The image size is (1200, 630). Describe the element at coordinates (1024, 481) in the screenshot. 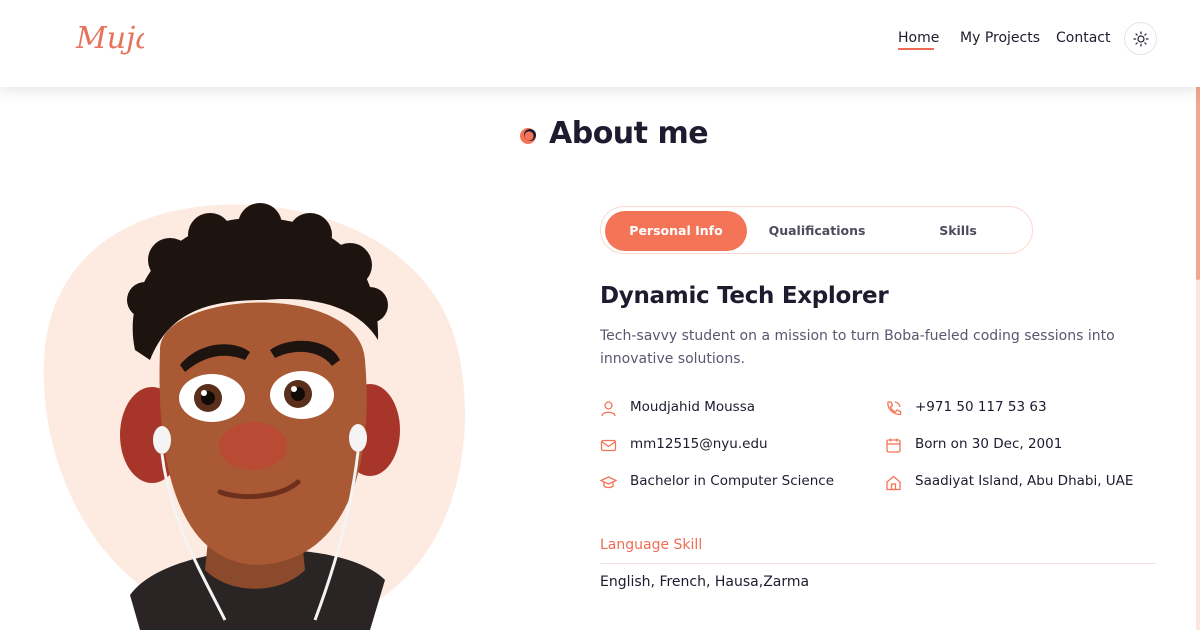

I see `info-text: Saadiyat Island, Abu Dhabi, UAE` at that location.